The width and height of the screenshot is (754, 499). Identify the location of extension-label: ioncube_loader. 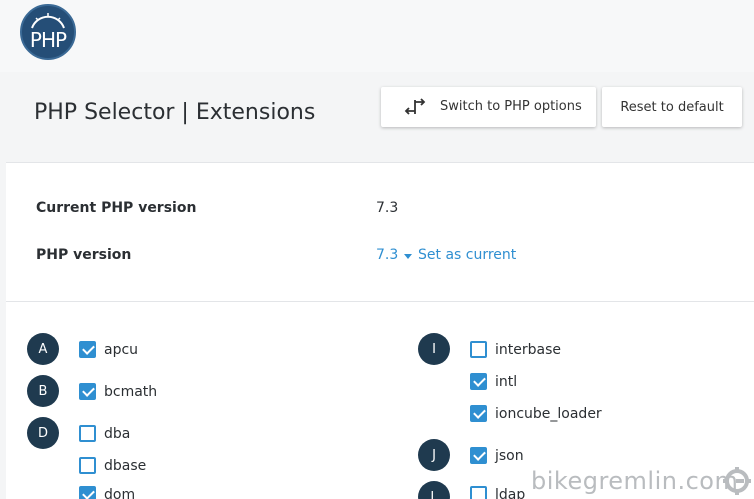
(548, 413).